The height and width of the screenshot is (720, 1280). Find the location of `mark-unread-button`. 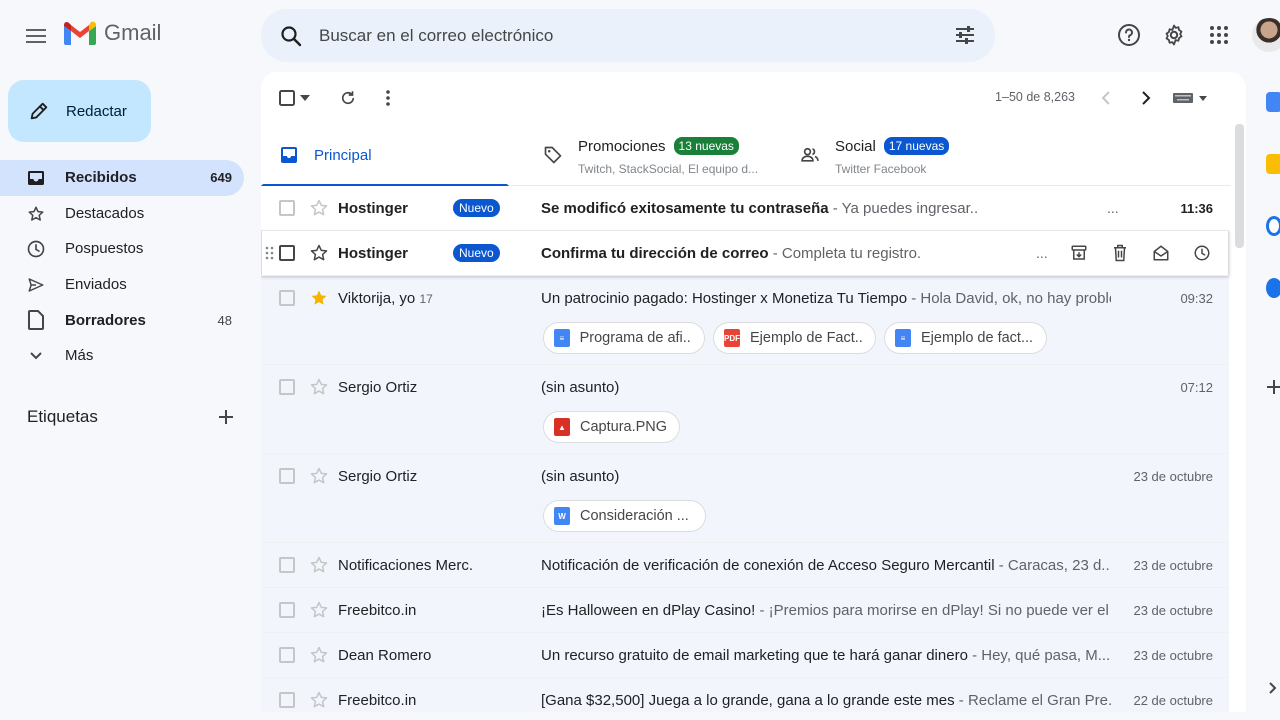

mark-unread-button is located at coordinates (1161, 253).